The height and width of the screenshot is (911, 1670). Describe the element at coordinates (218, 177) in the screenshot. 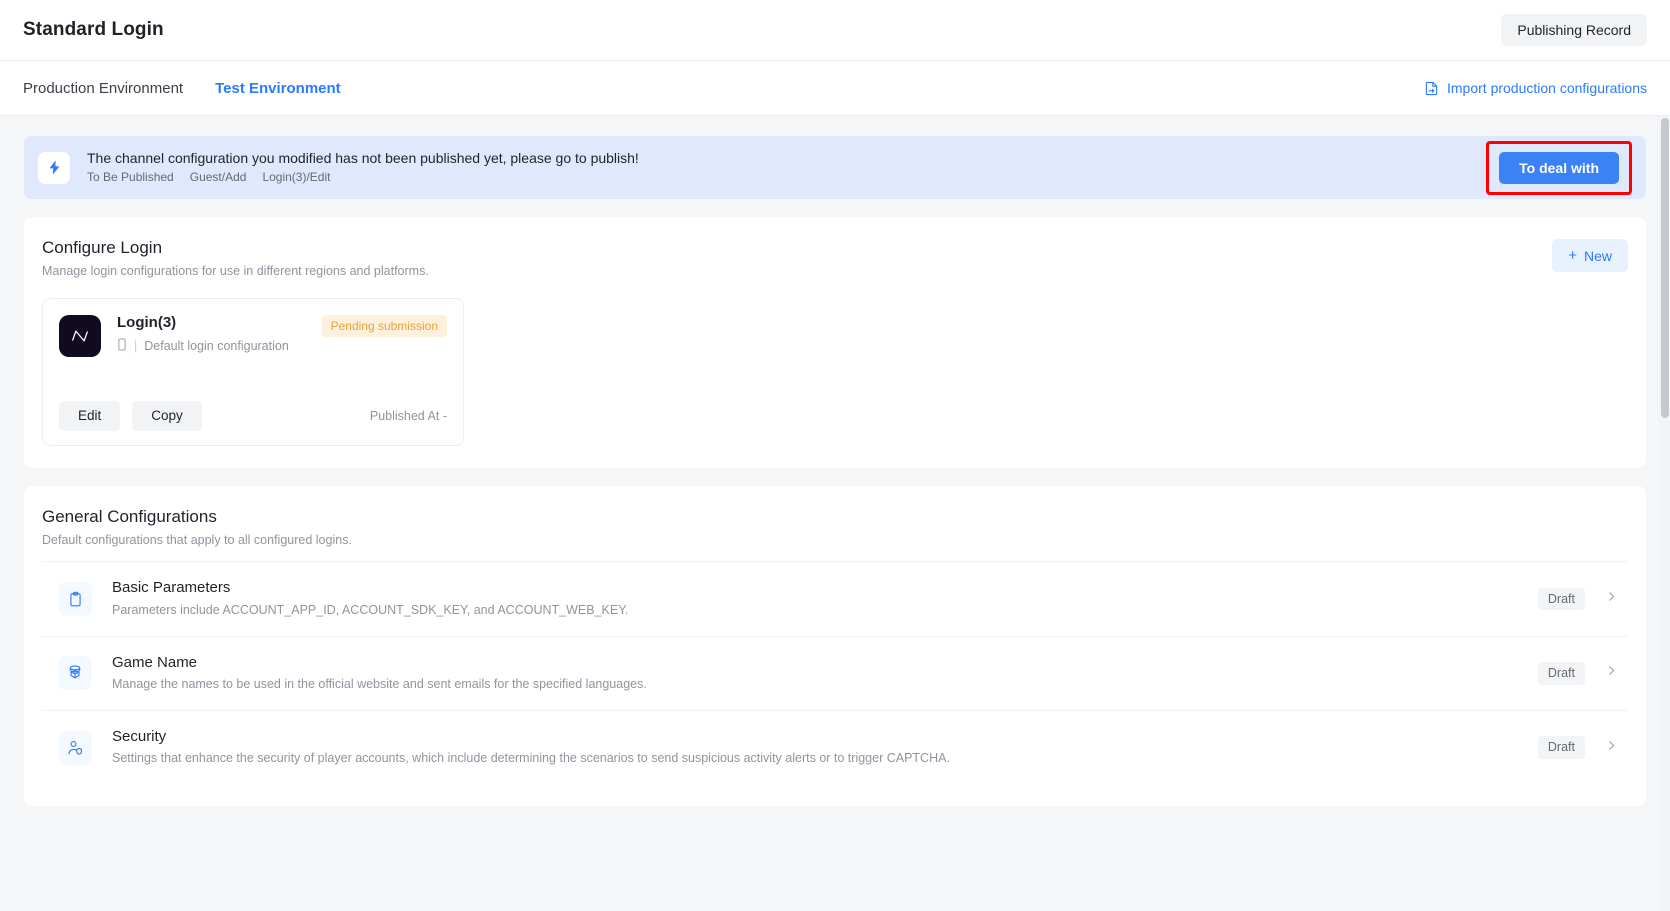

I see `alert-meta-guest-add: Guest/Add` at that location.